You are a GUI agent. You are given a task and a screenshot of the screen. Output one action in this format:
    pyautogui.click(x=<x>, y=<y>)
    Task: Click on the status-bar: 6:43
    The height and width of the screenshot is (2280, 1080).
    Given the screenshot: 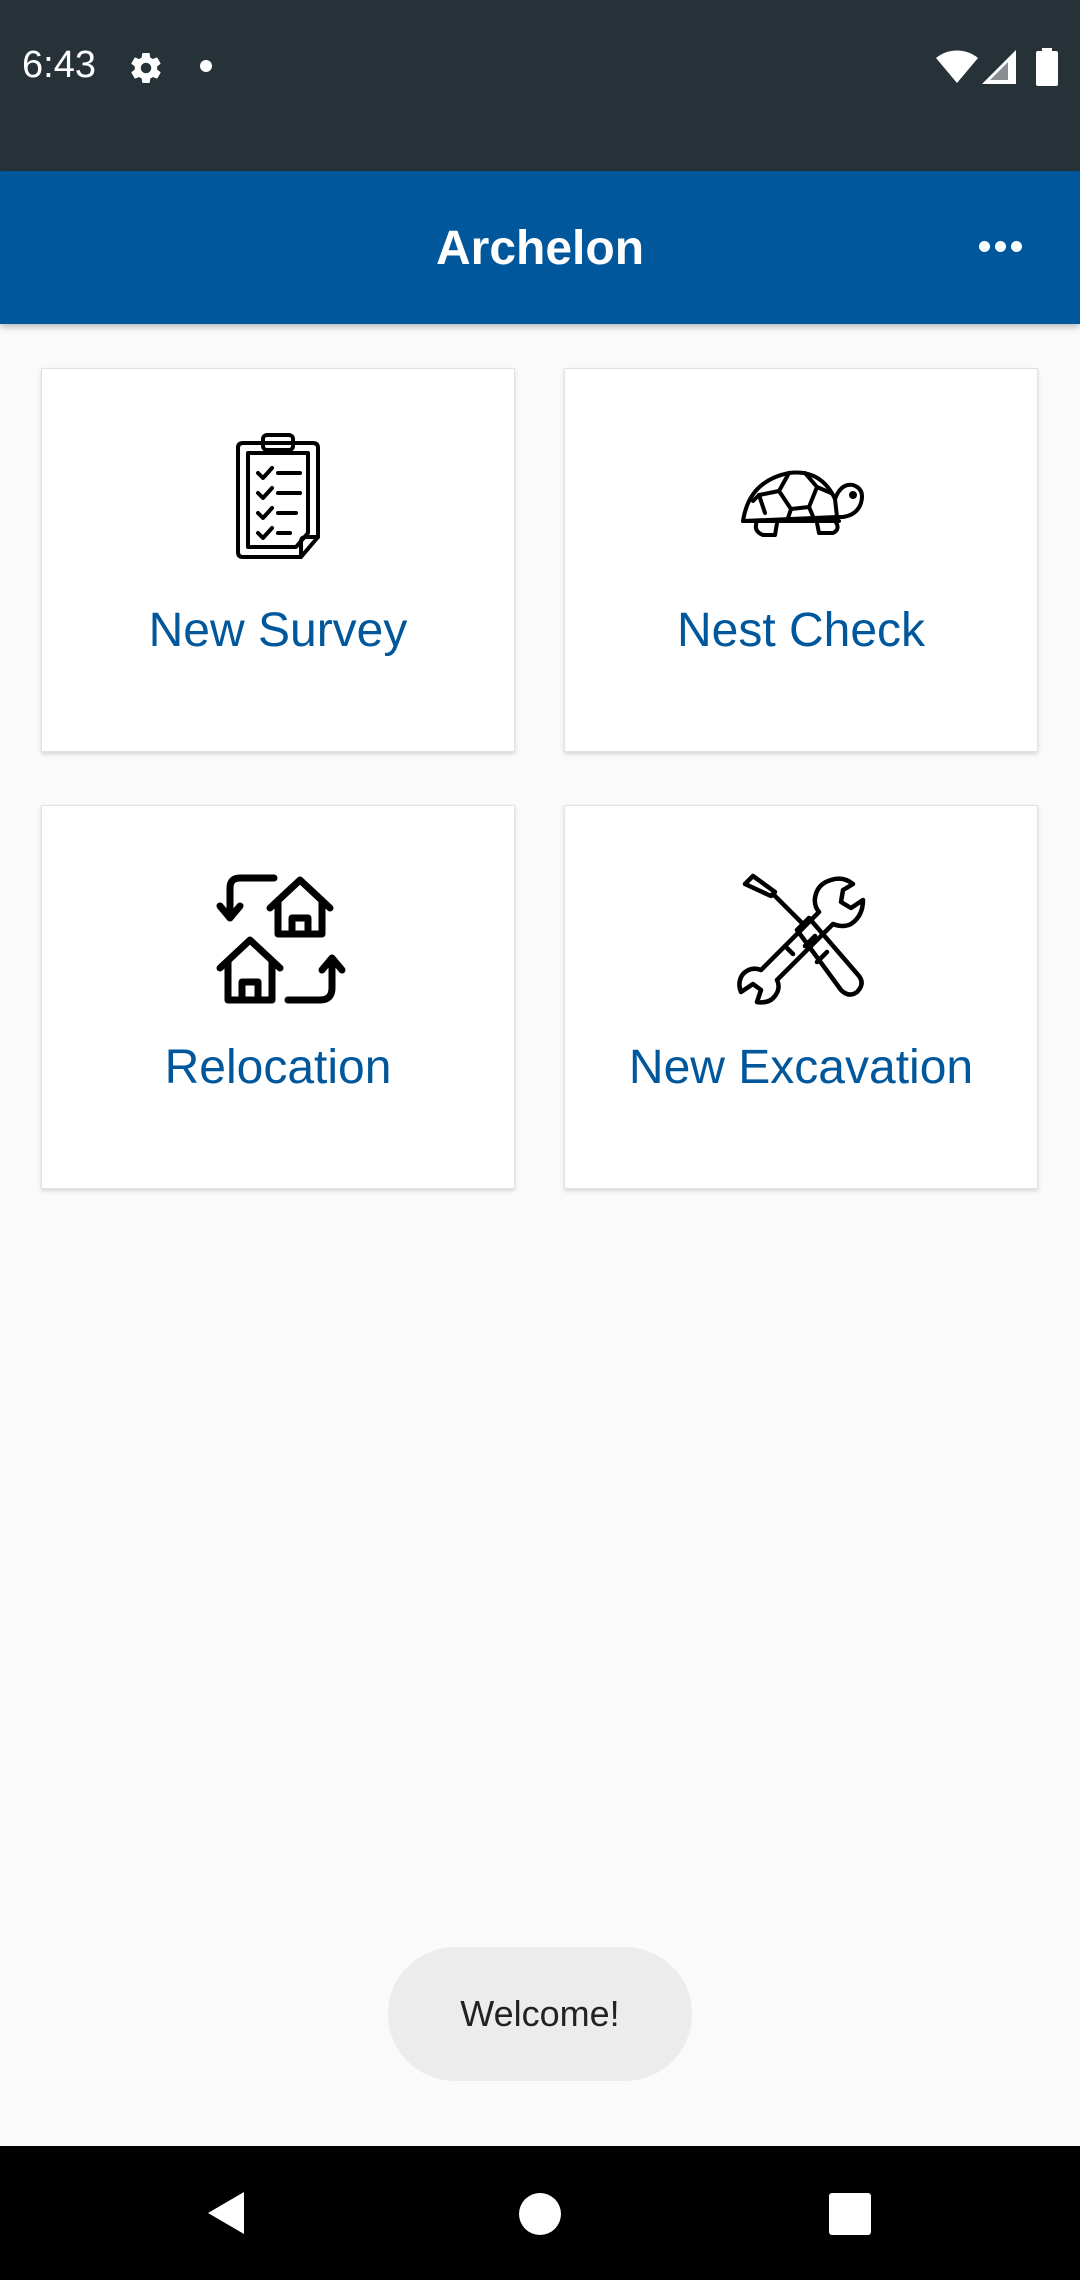 What is the action you would take?
    pyautogui.click(x=540, y=85)
    